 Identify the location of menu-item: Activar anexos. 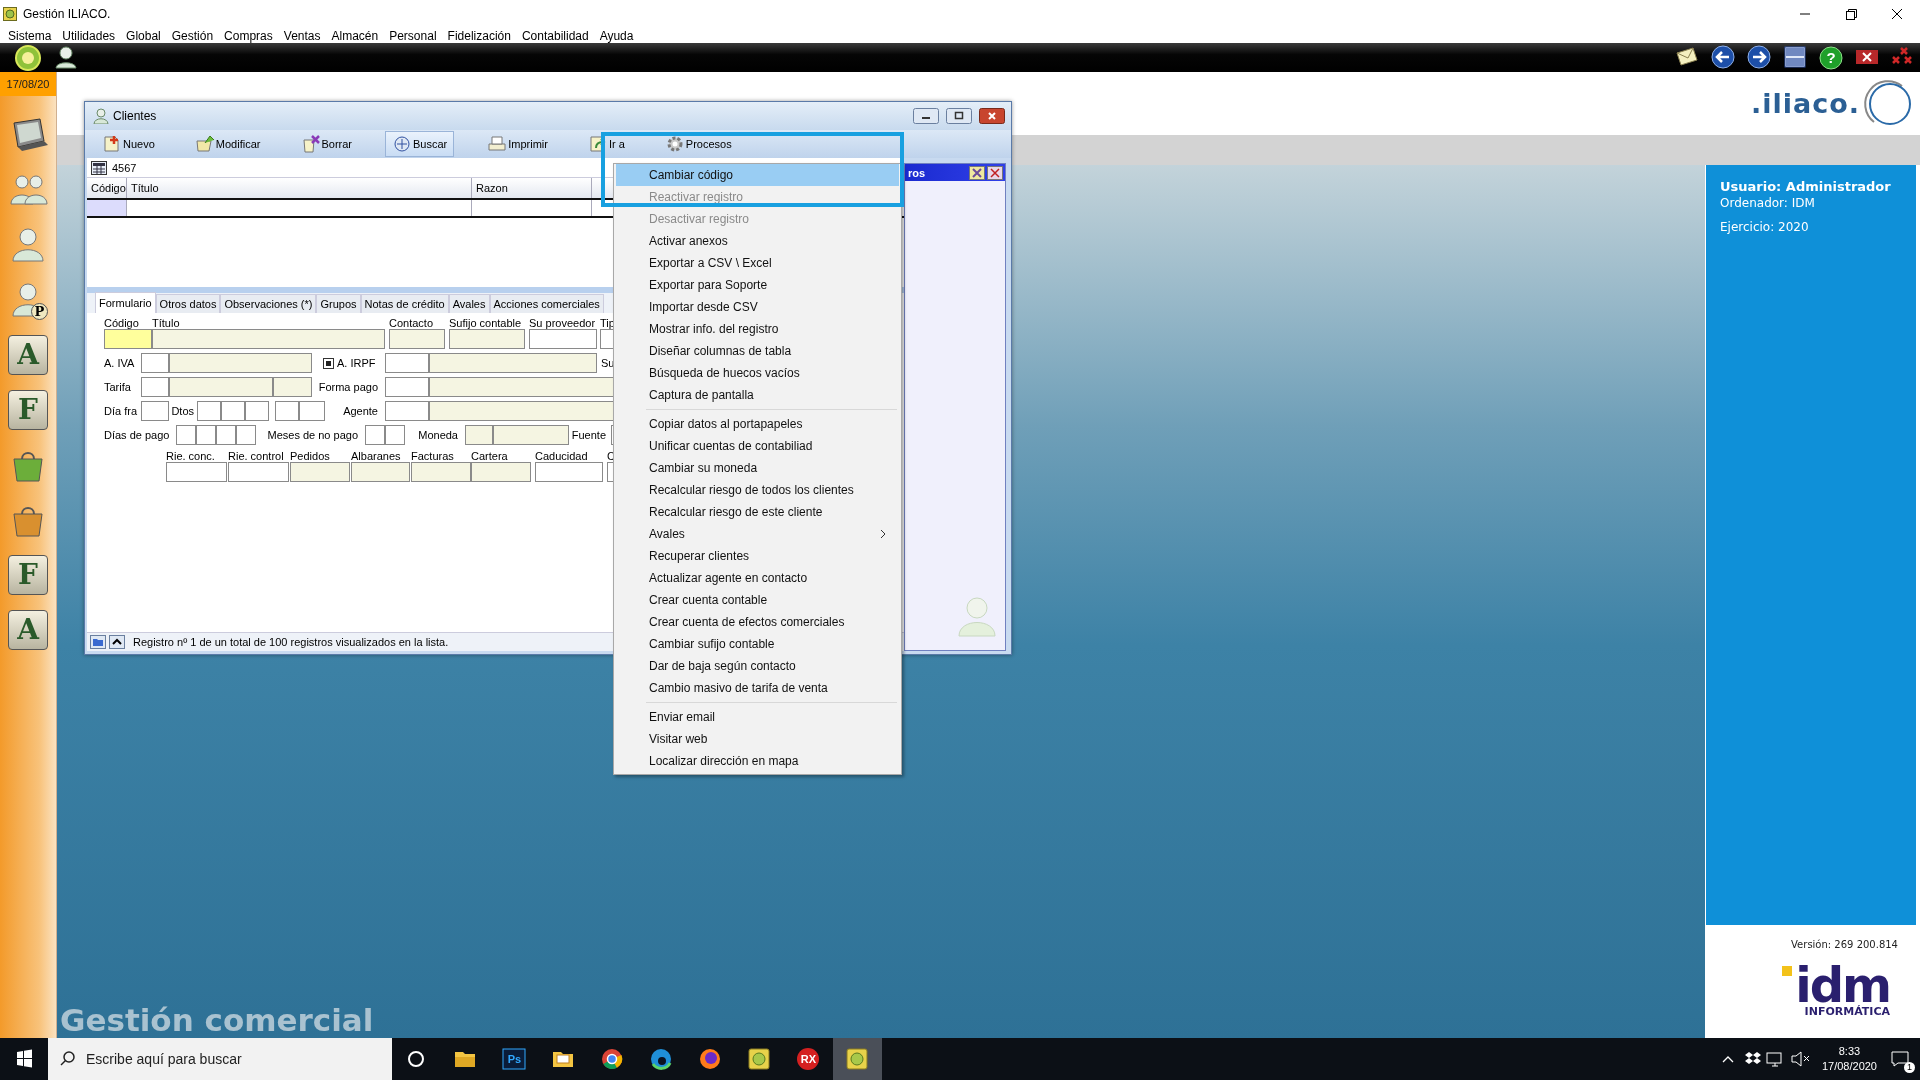
(757, 241).